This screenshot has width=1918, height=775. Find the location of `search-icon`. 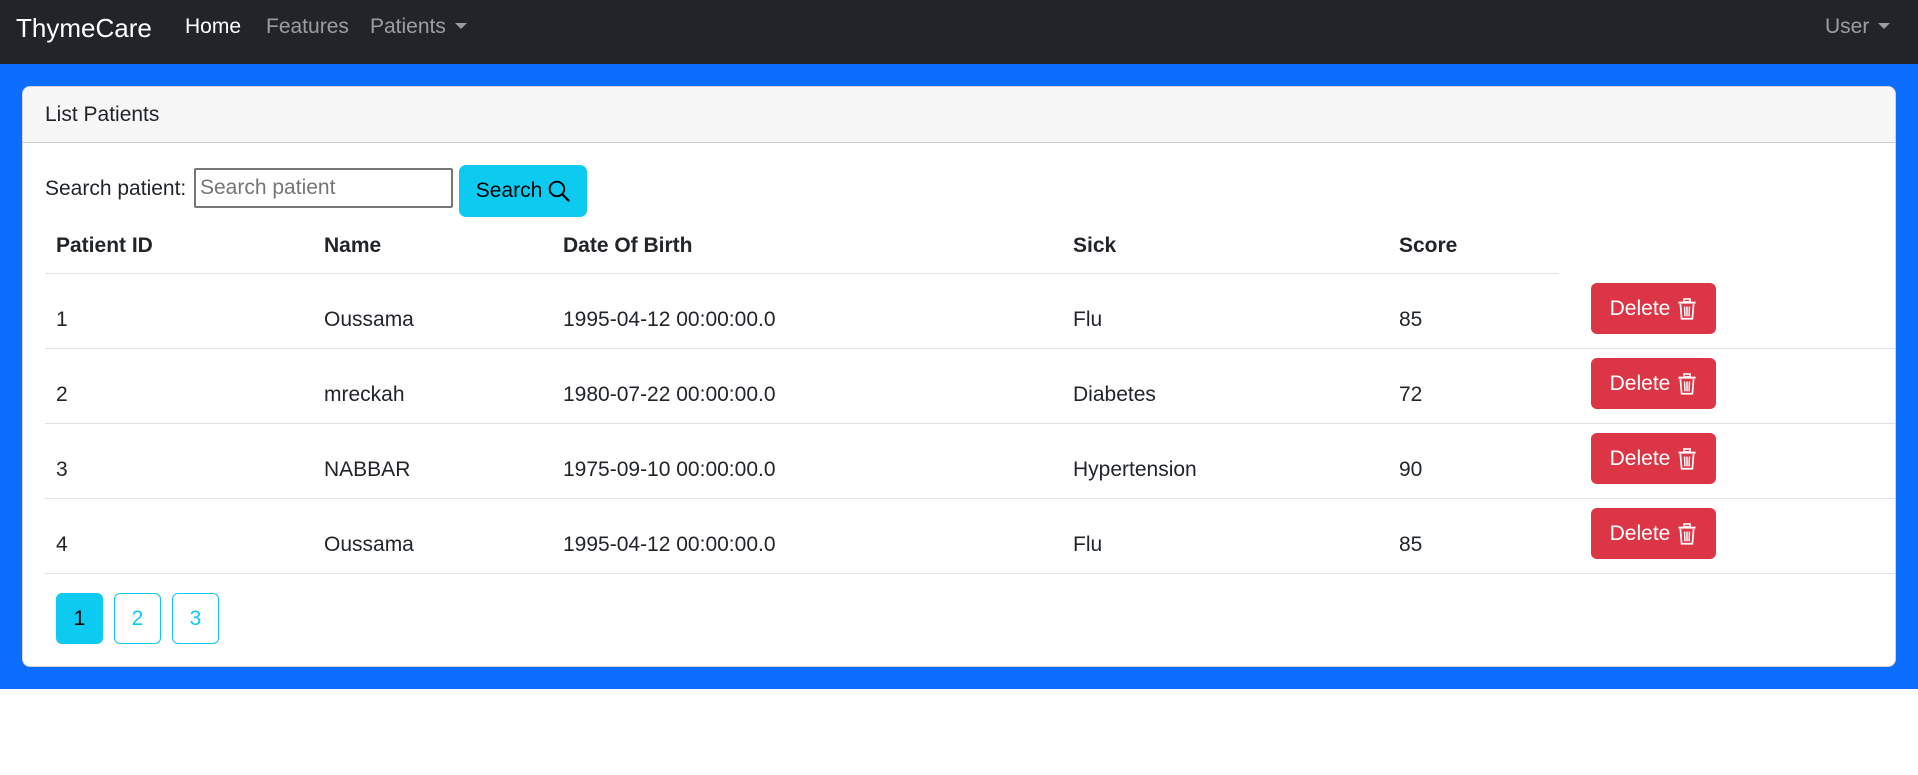

search-icon is located at coordinates (559, 191).